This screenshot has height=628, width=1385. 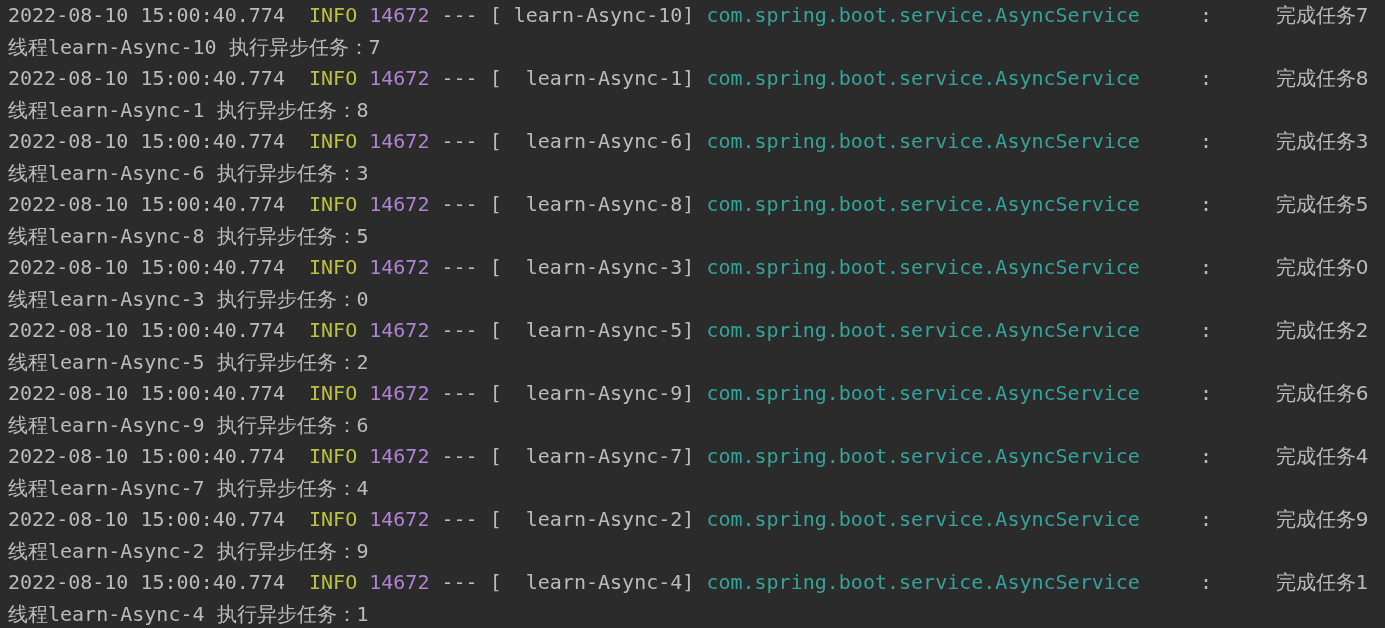 I want to click on console-output-line: 线程learn-Async-5 执行异步任务：2, so click(x=188, y=362).